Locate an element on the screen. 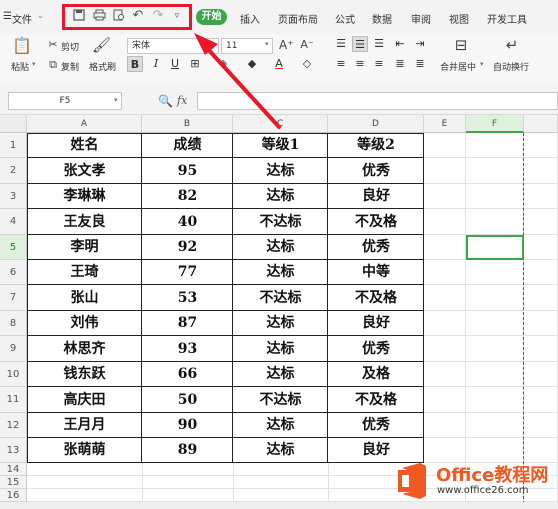  table-cell: 高庆田 is located at coordinates (84, 400).